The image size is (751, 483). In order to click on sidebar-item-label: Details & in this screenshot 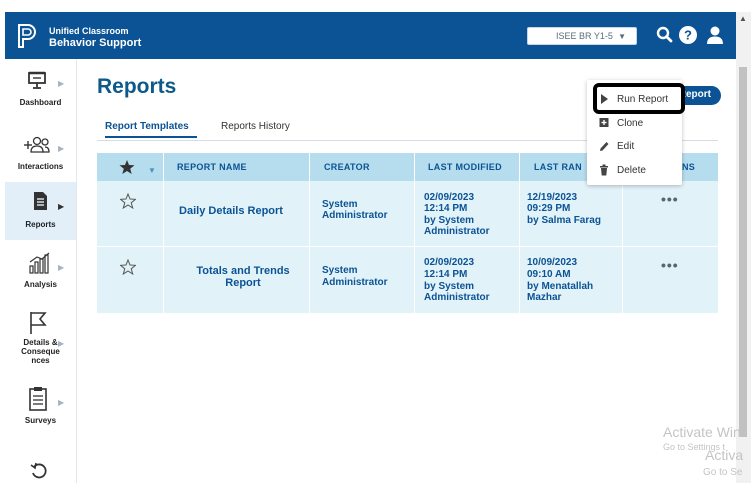, I will do `click(40, 342)`.